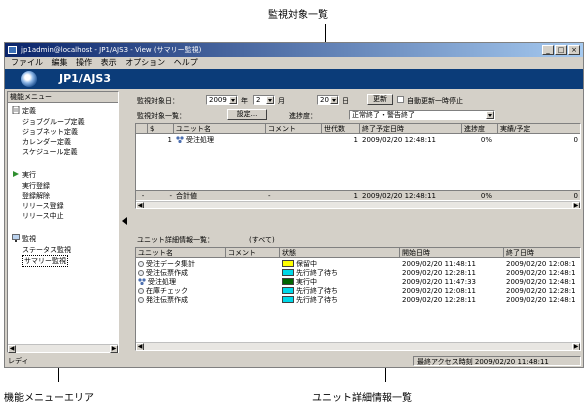 The height and width of the screenshot is (411, 588). I want to click on detail-unit-name-text: 発注伝票作成, so click(167, 300).